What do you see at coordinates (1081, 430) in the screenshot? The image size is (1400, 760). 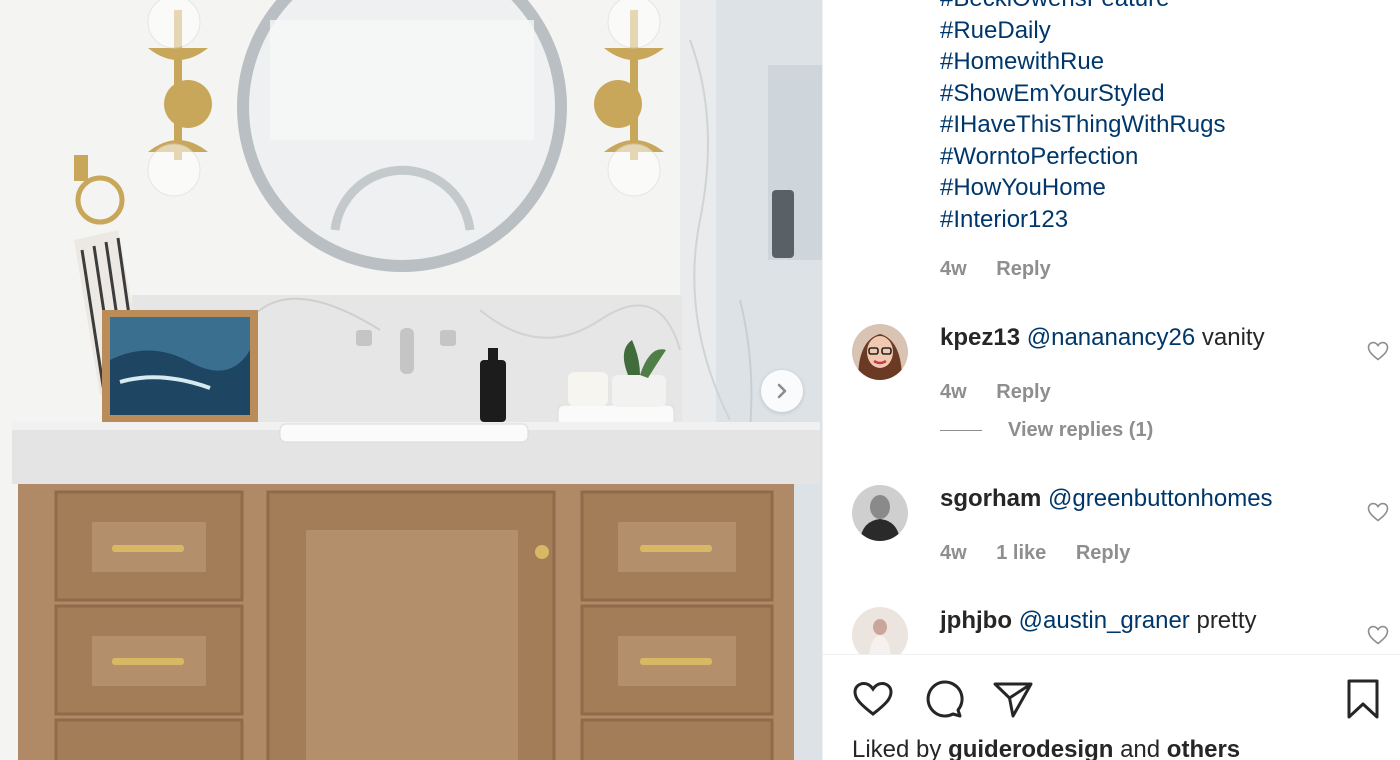 I see `view-replies-label: View replies (1)` at bounding box center [1081, 430].